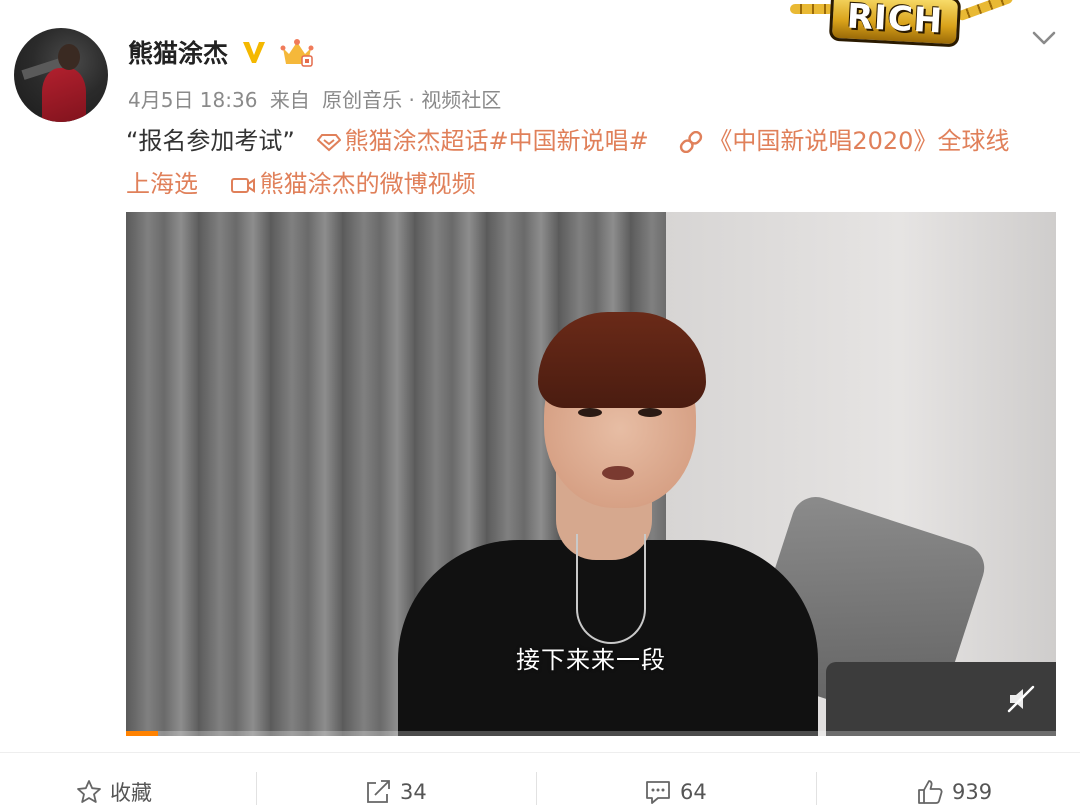 This screenshot has width=1080, height=805. What do you see at coordinates (192, 100) in the screenshot?
I see `post-date: 4月5日 18:36` at bounding box center [192, 100].